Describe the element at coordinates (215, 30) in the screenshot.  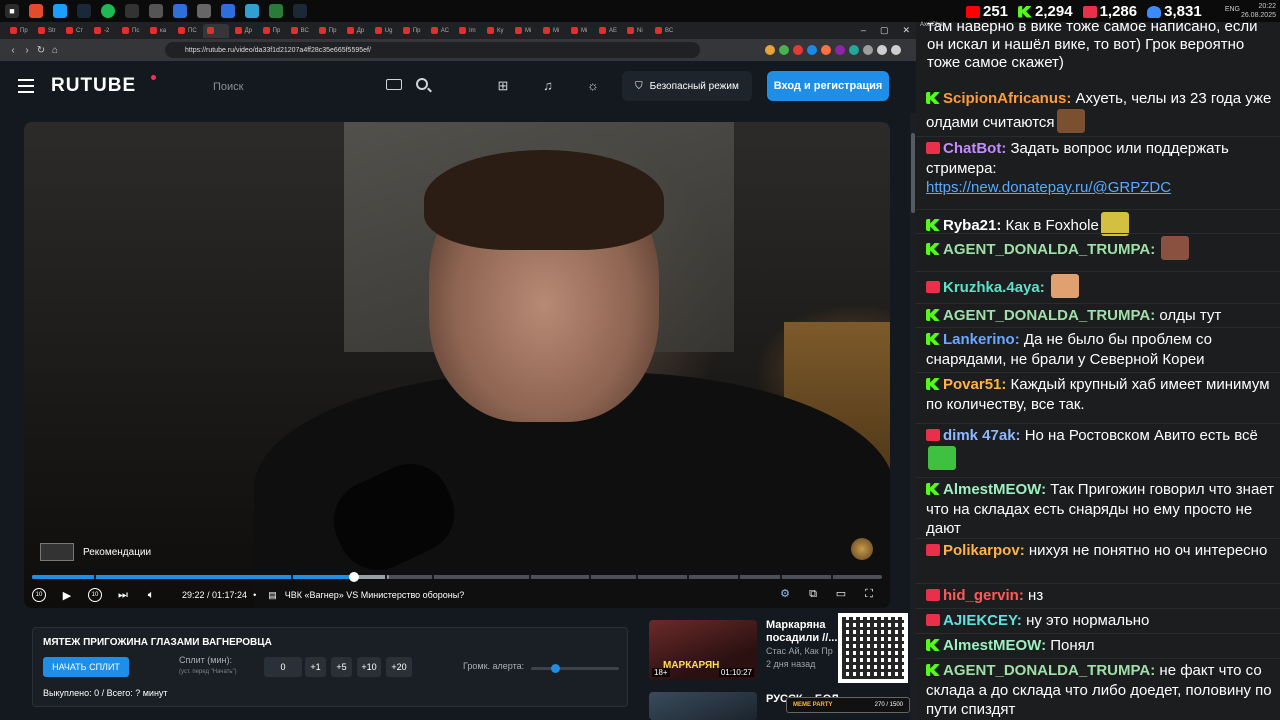
I see `browser-tab` at that location.